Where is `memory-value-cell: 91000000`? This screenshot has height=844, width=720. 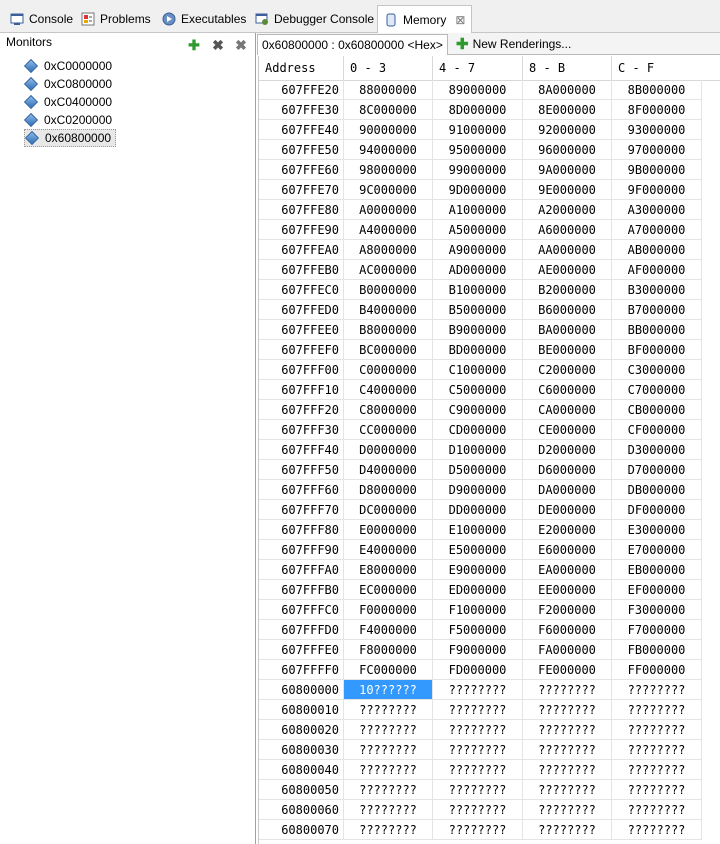
memory-value-cell: 91000000 is located at coordinates (478, 130).